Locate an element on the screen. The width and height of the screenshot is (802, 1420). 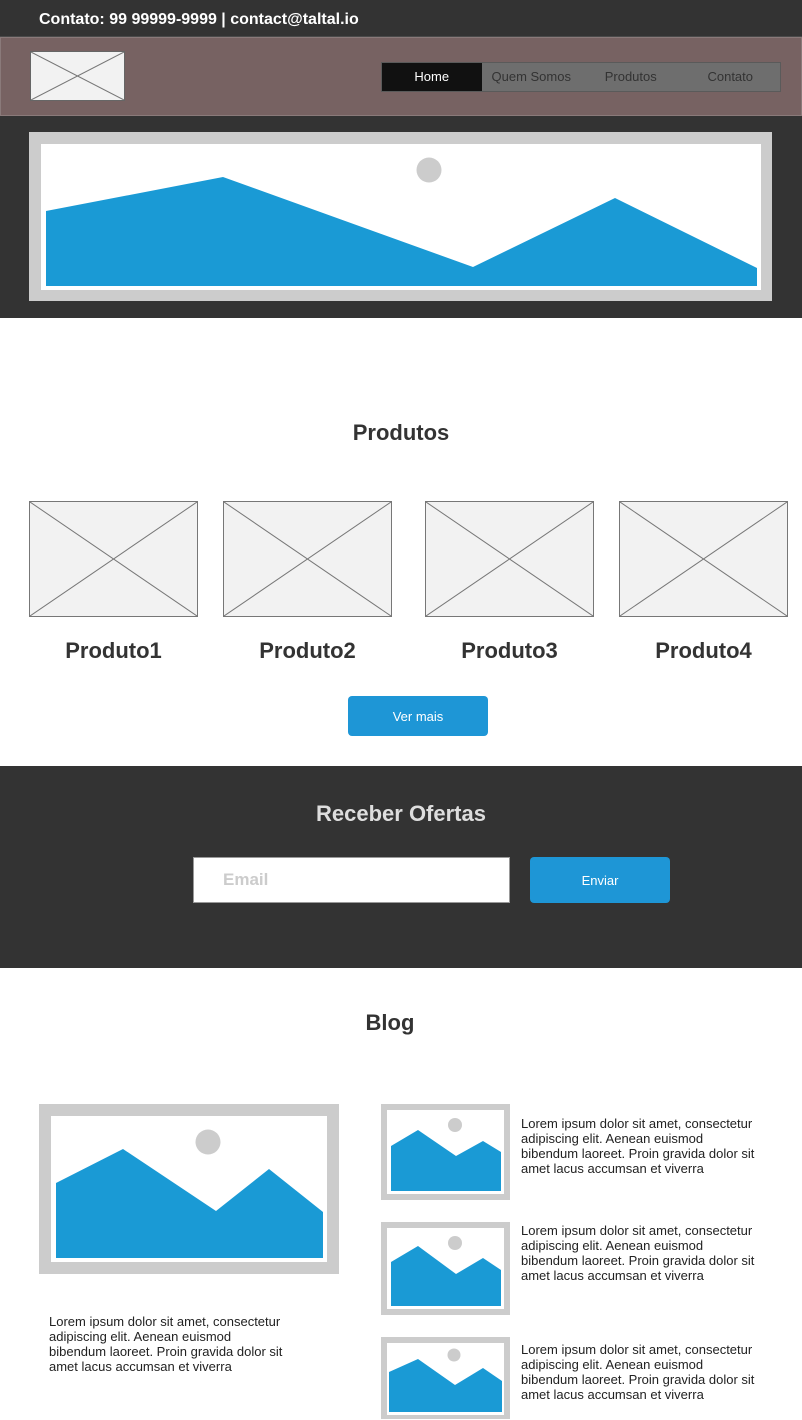
product-name: Produto2 is located at coordinates (307, 651).